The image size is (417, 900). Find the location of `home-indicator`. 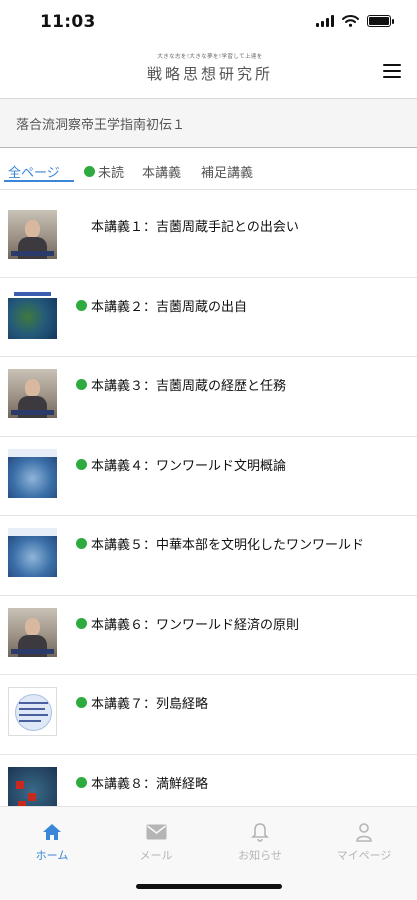

home-indicator is located at coordinates (209, 886).